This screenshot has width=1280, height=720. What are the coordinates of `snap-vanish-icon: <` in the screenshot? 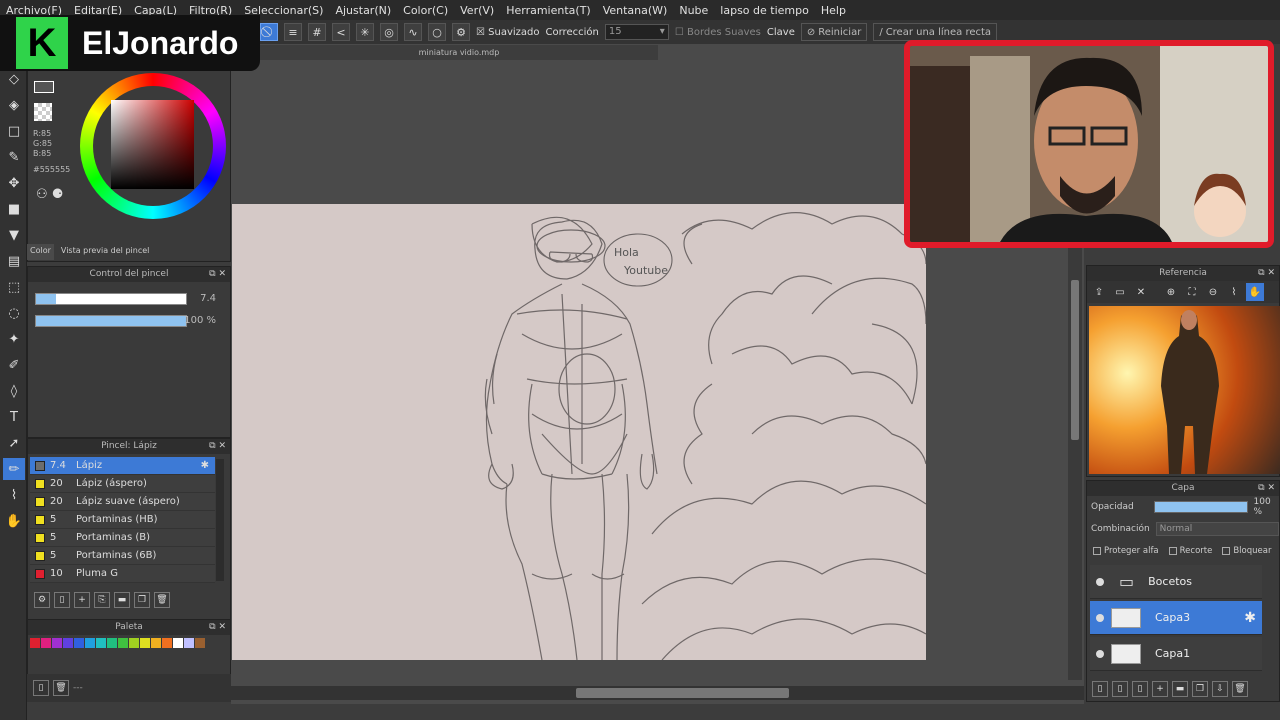 It's located at (341, 32).